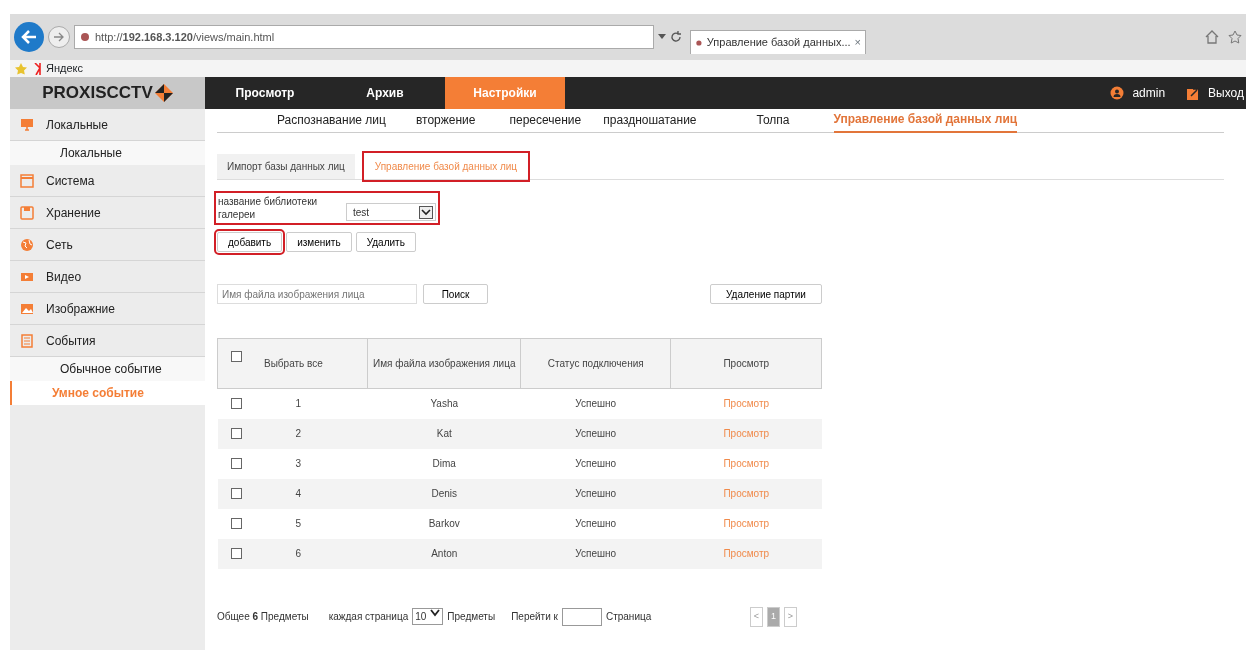 The height and width of the screenshot is (650, 1246). I want to click on row-number: 3, so click(298, 464).